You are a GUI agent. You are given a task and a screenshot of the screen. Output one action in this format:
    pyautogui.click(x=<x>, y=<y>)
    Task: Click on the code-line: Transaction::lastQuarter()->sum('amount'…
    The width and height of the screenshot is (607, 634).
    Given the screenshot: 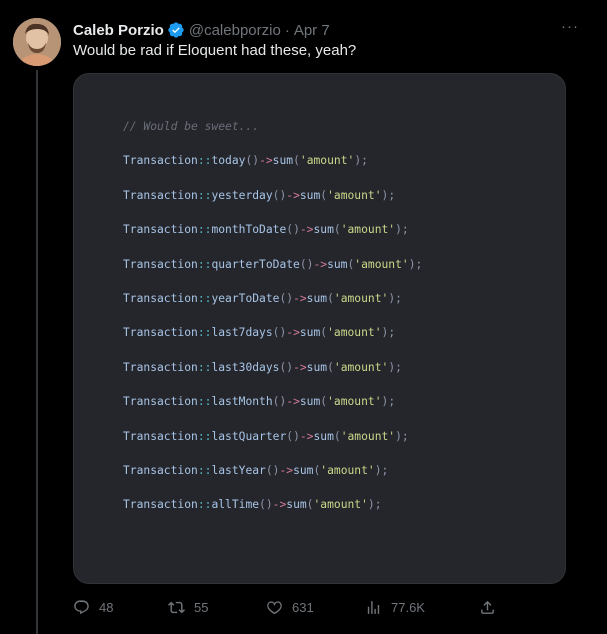 What is the action you would take?
    pyautogui.click(x=272, y=437)
    